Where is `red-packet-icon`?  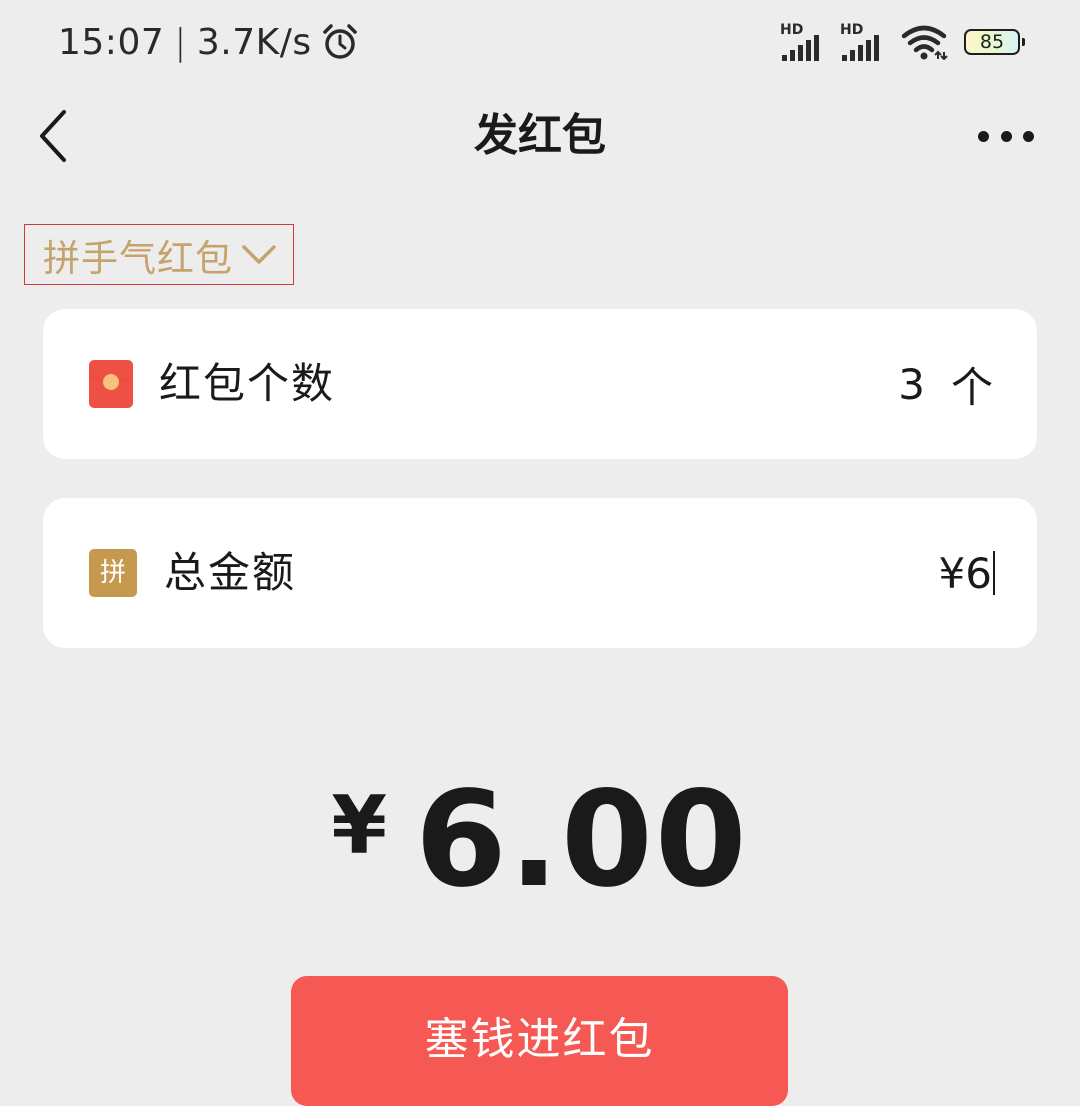
red-packet-icon is located at coordinates (111, 384).